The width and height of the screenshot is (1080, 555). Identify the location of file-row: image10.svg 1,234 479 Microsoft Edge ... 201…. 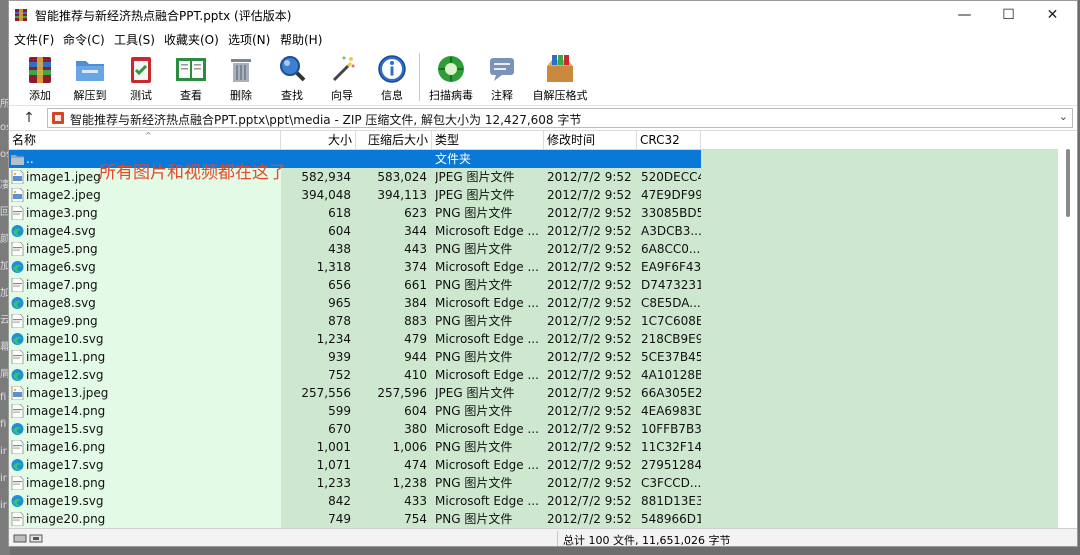
(533, 339).